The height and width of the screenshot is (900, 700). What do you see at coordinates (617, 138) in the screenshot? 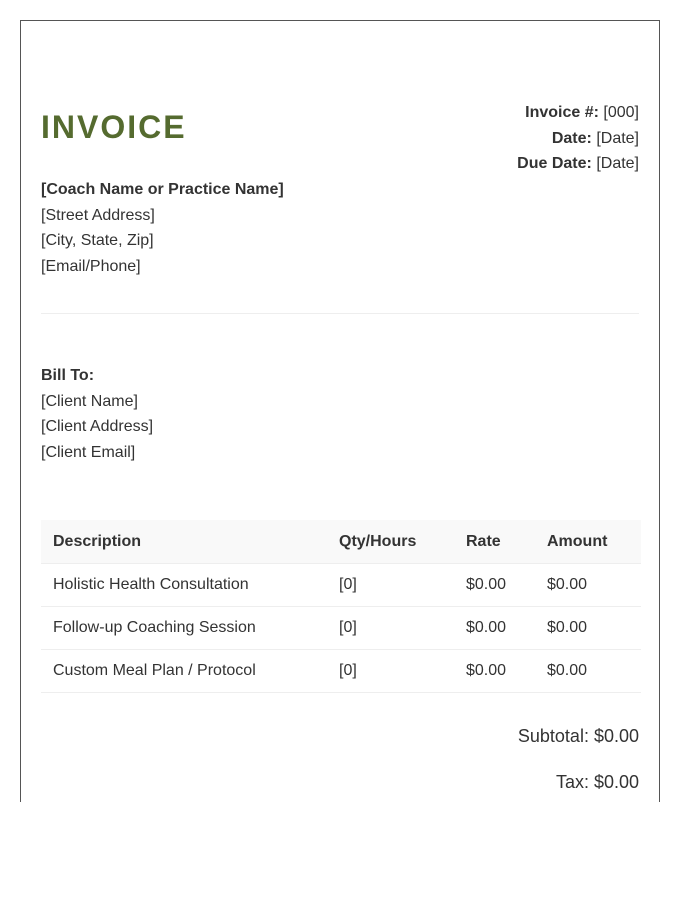
I see `invoice-date-value: [Date]` at bounding box center [617, 138].